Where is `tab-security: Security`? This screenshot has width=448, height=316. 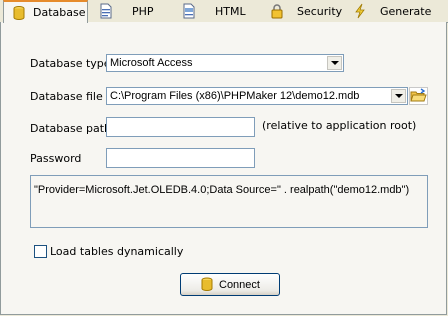
tab-security: Security is located at coordinates (302, 11).